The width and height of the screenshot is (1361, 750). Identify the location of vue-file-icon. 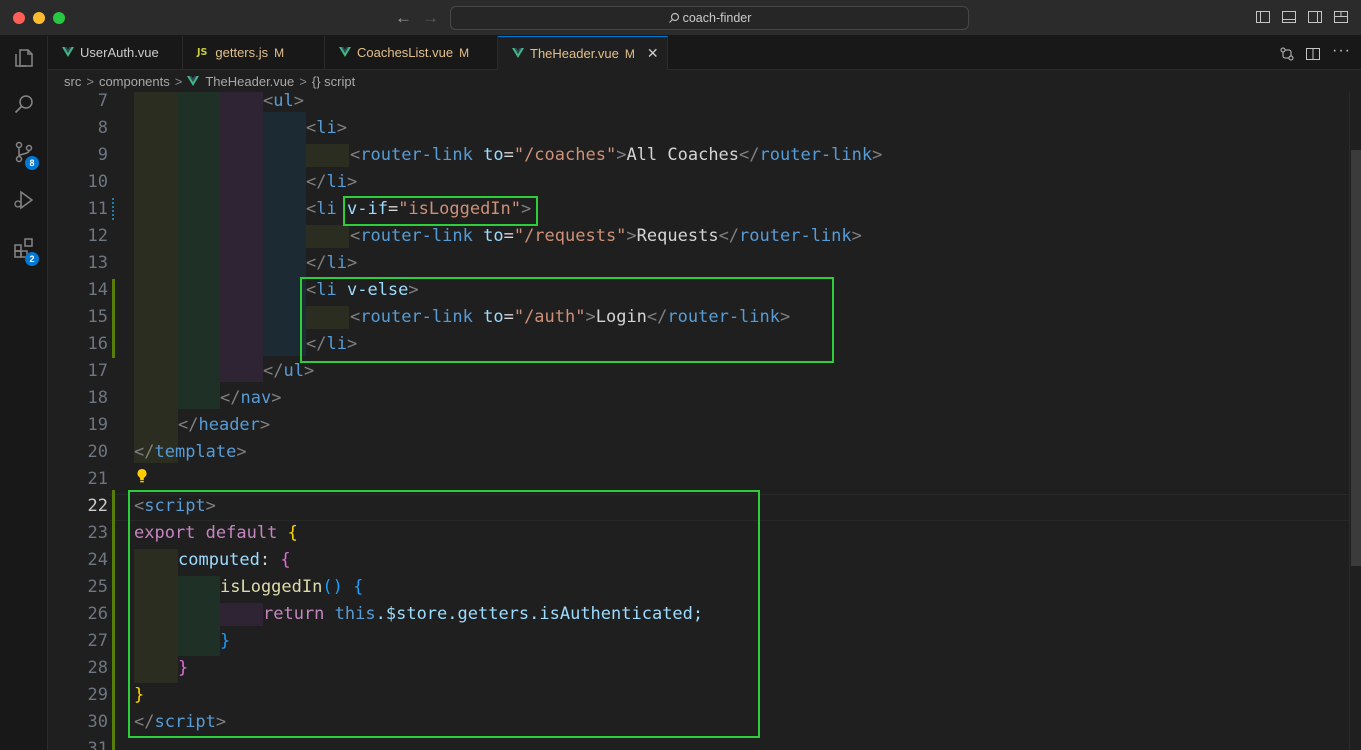
(193, 81).